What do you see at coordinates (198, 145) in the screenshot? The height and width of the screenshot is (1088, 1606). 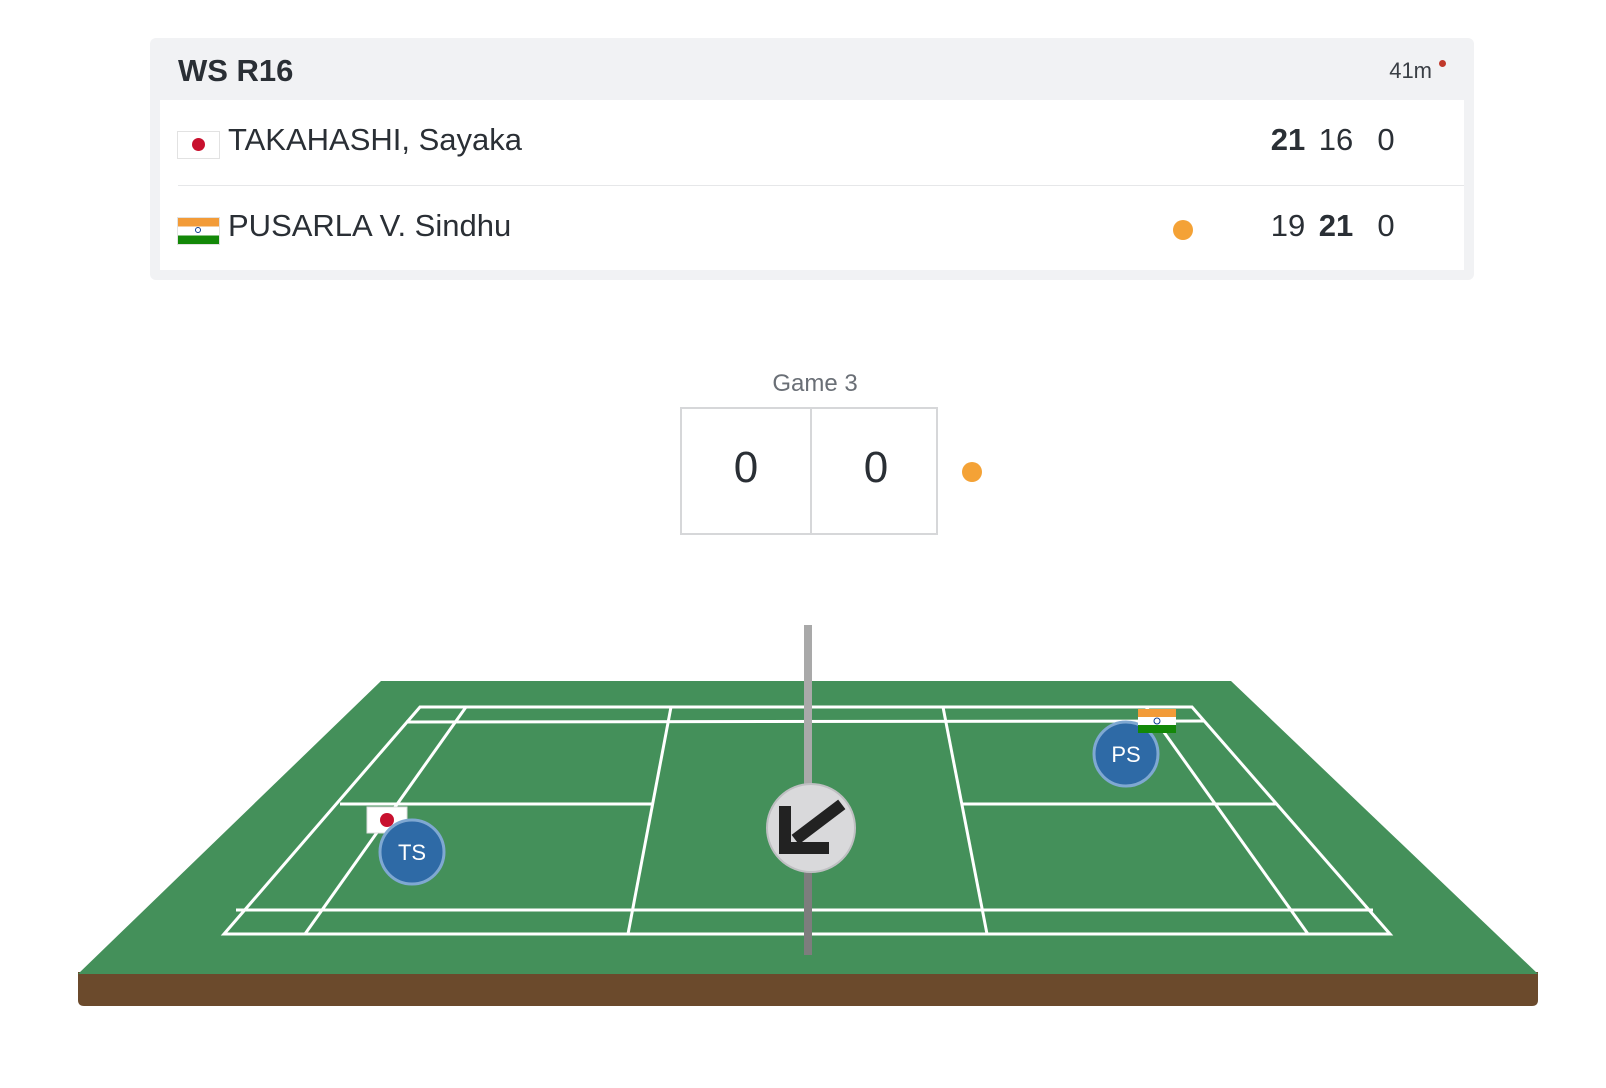 I see `japan-flag-icon` at bounding box center [198, 145].